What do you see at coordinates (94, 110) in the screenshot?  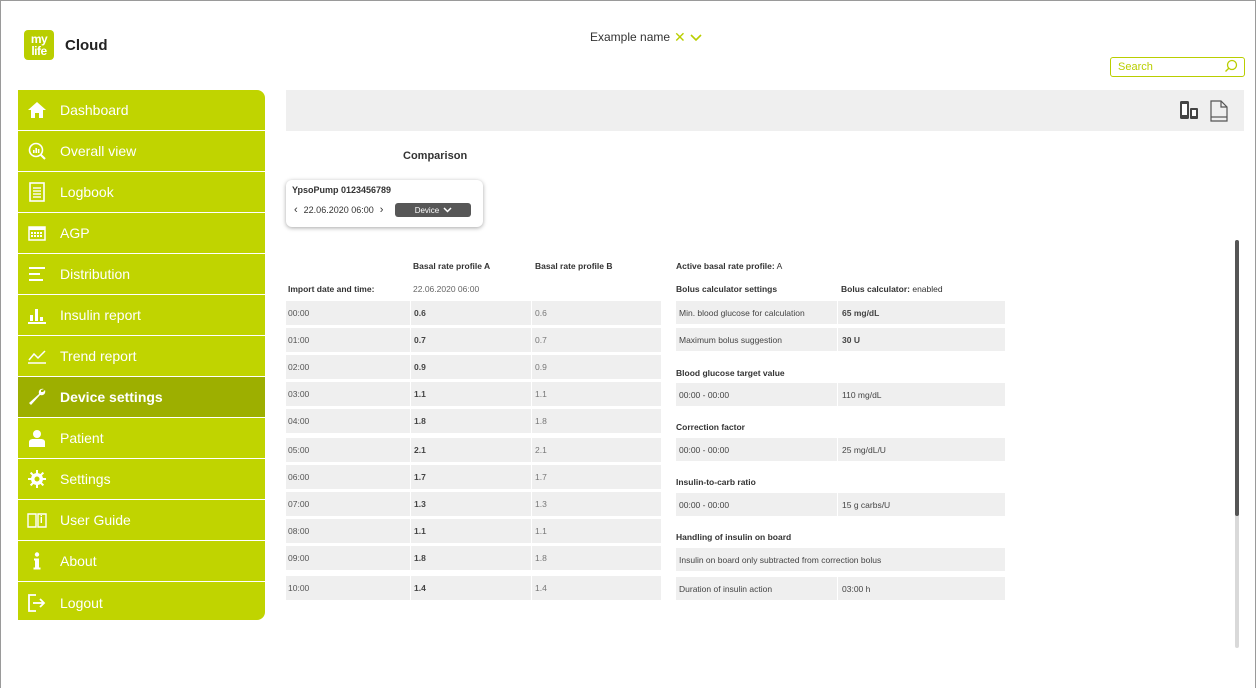 I see `sidebar-item-label: Dashboard` at bounding box center [94, 110].